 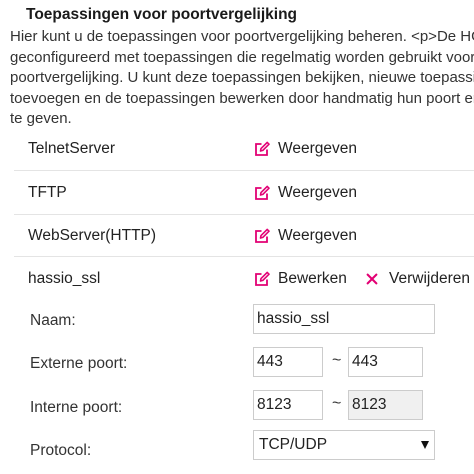 I want to click on description-line: te geven., so click(x=41, y=118).